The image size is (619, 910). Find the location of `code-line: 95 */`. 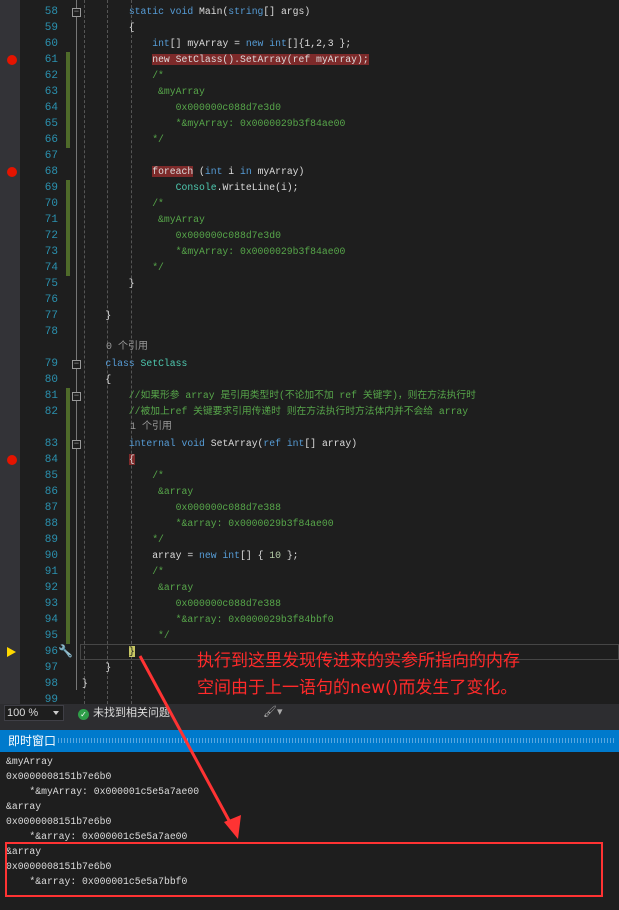

code-line: 95 */ is located at coordinates (309, 636).